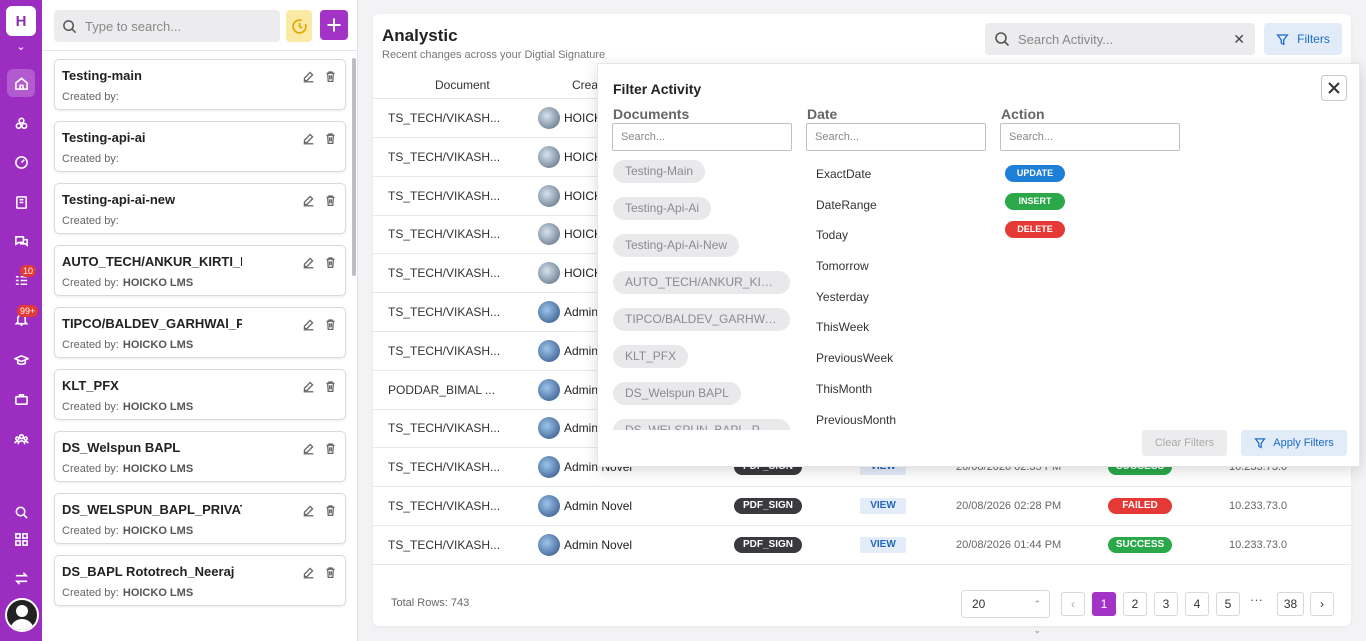  I want to click on date-option: ThisWeek, so click(856, 335).